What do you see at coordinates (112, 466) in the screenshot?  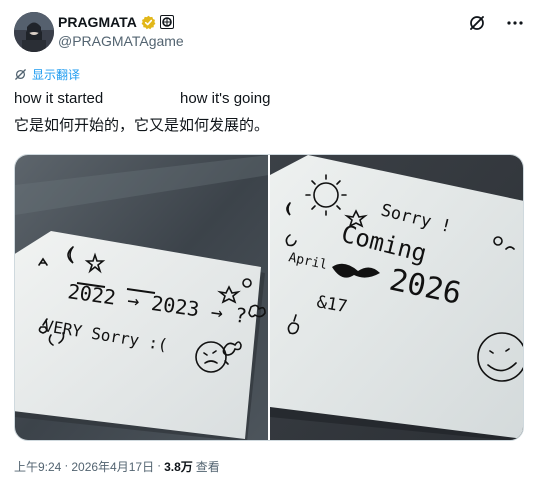 I see `tweet-date: 2026年4月17日` at bounding box center [112, 466].